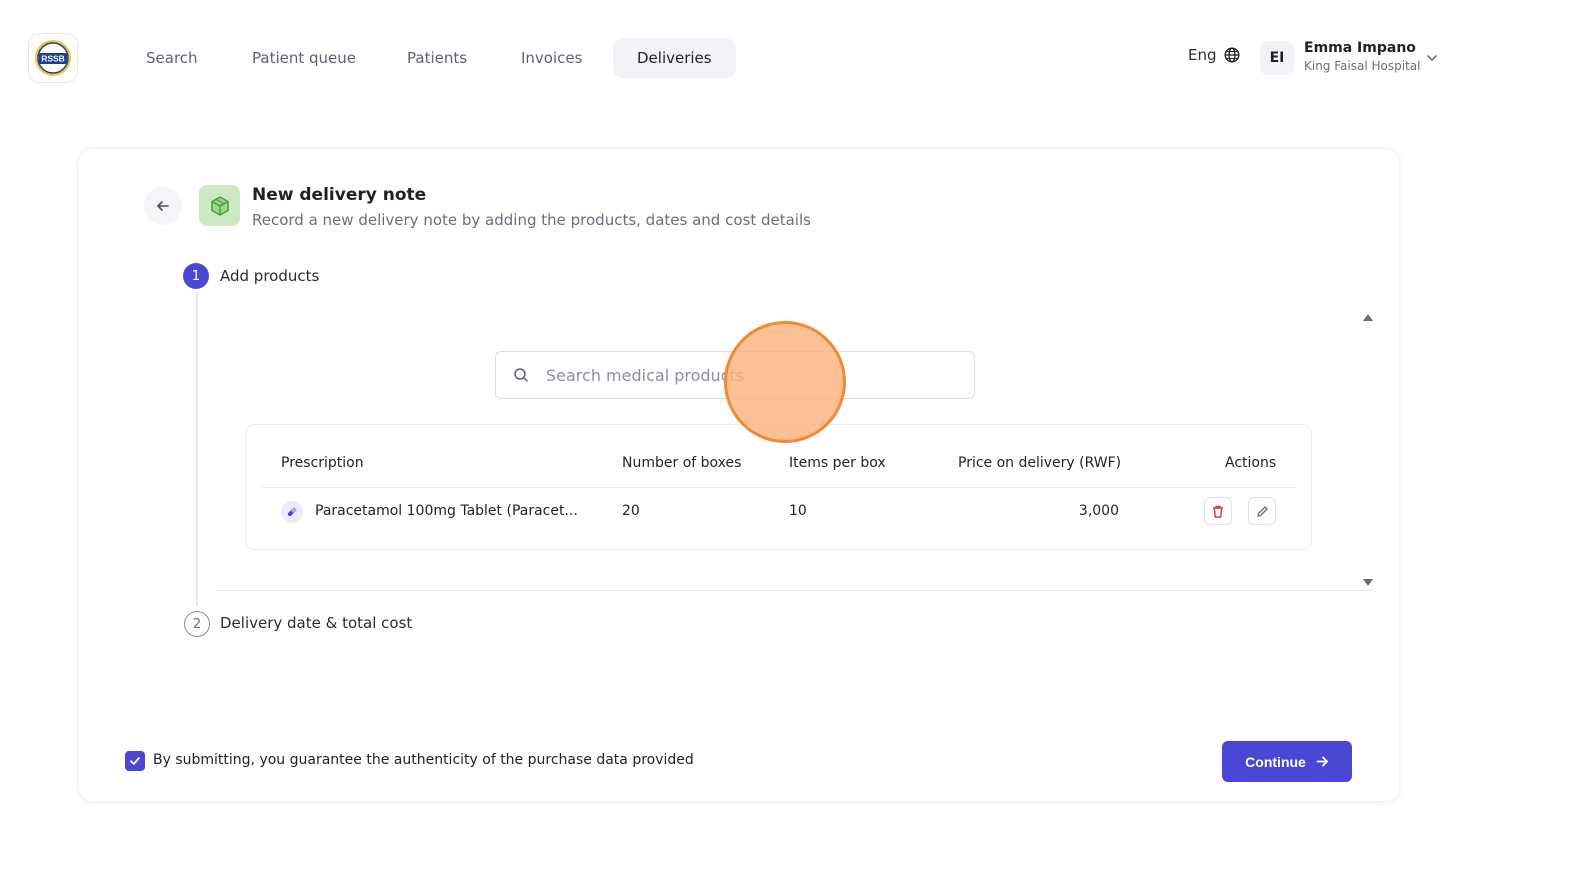 Image resolution: width=1573 pixels, height=877 pixels. I want to click on svg-text: RSSB, so click(53, 59).